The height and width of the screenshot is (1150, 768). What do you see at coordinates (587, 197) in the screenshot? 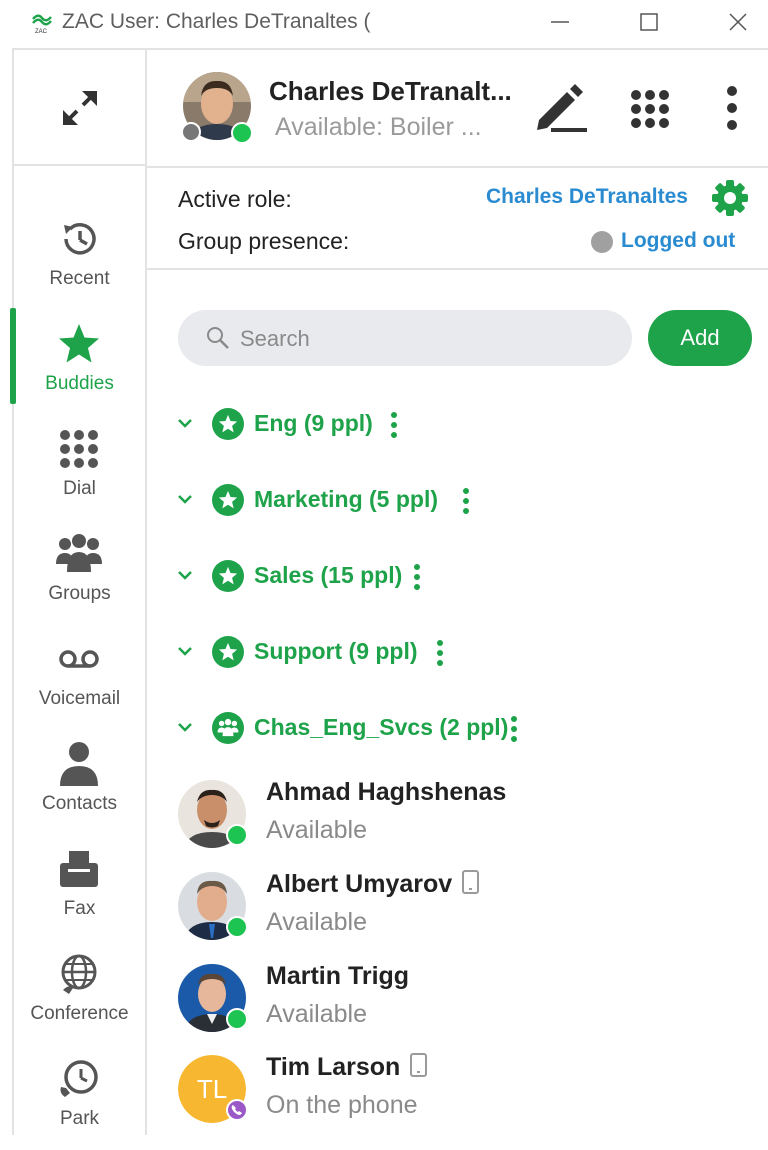
I see `active-role-value: Charles DeTranaltes` at bounding box center [587, 197].